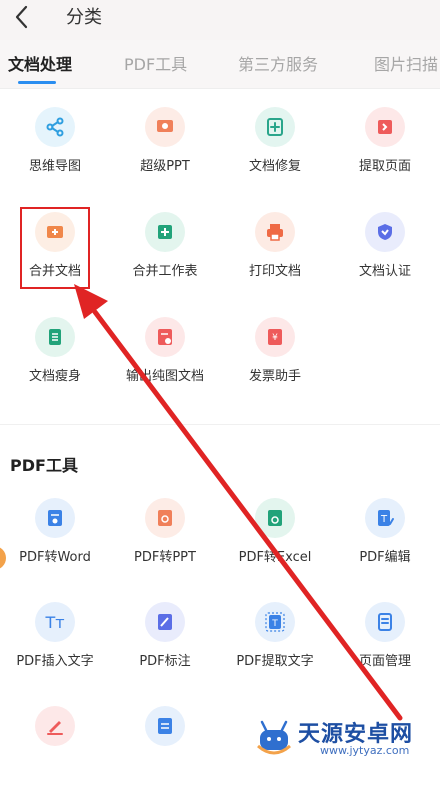  Describe the element at coordinates (165, 622) in the screenshot. I see `annotate-icon` at that location.